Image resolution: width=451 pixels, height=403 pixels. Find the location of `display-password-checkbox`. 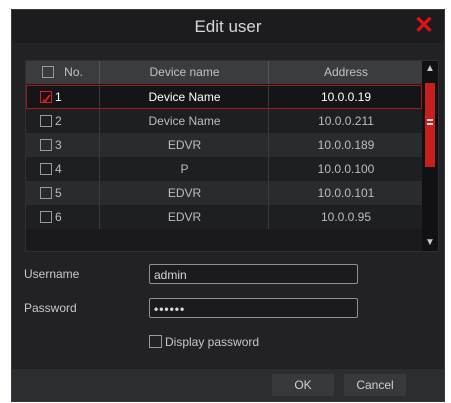

display-password-checkbox is located at coordinates (155, 342).